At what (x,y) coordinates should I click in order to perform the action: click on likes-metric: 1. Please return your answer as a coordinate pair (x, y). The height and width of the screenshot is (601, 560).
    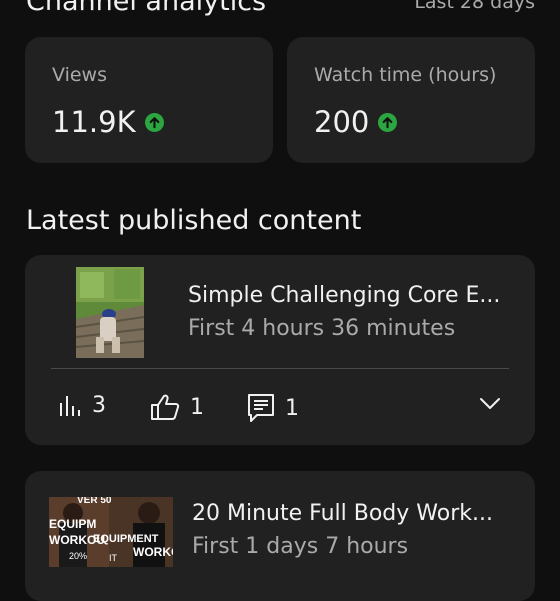
    Looking at the image, I should click on (177, 407).